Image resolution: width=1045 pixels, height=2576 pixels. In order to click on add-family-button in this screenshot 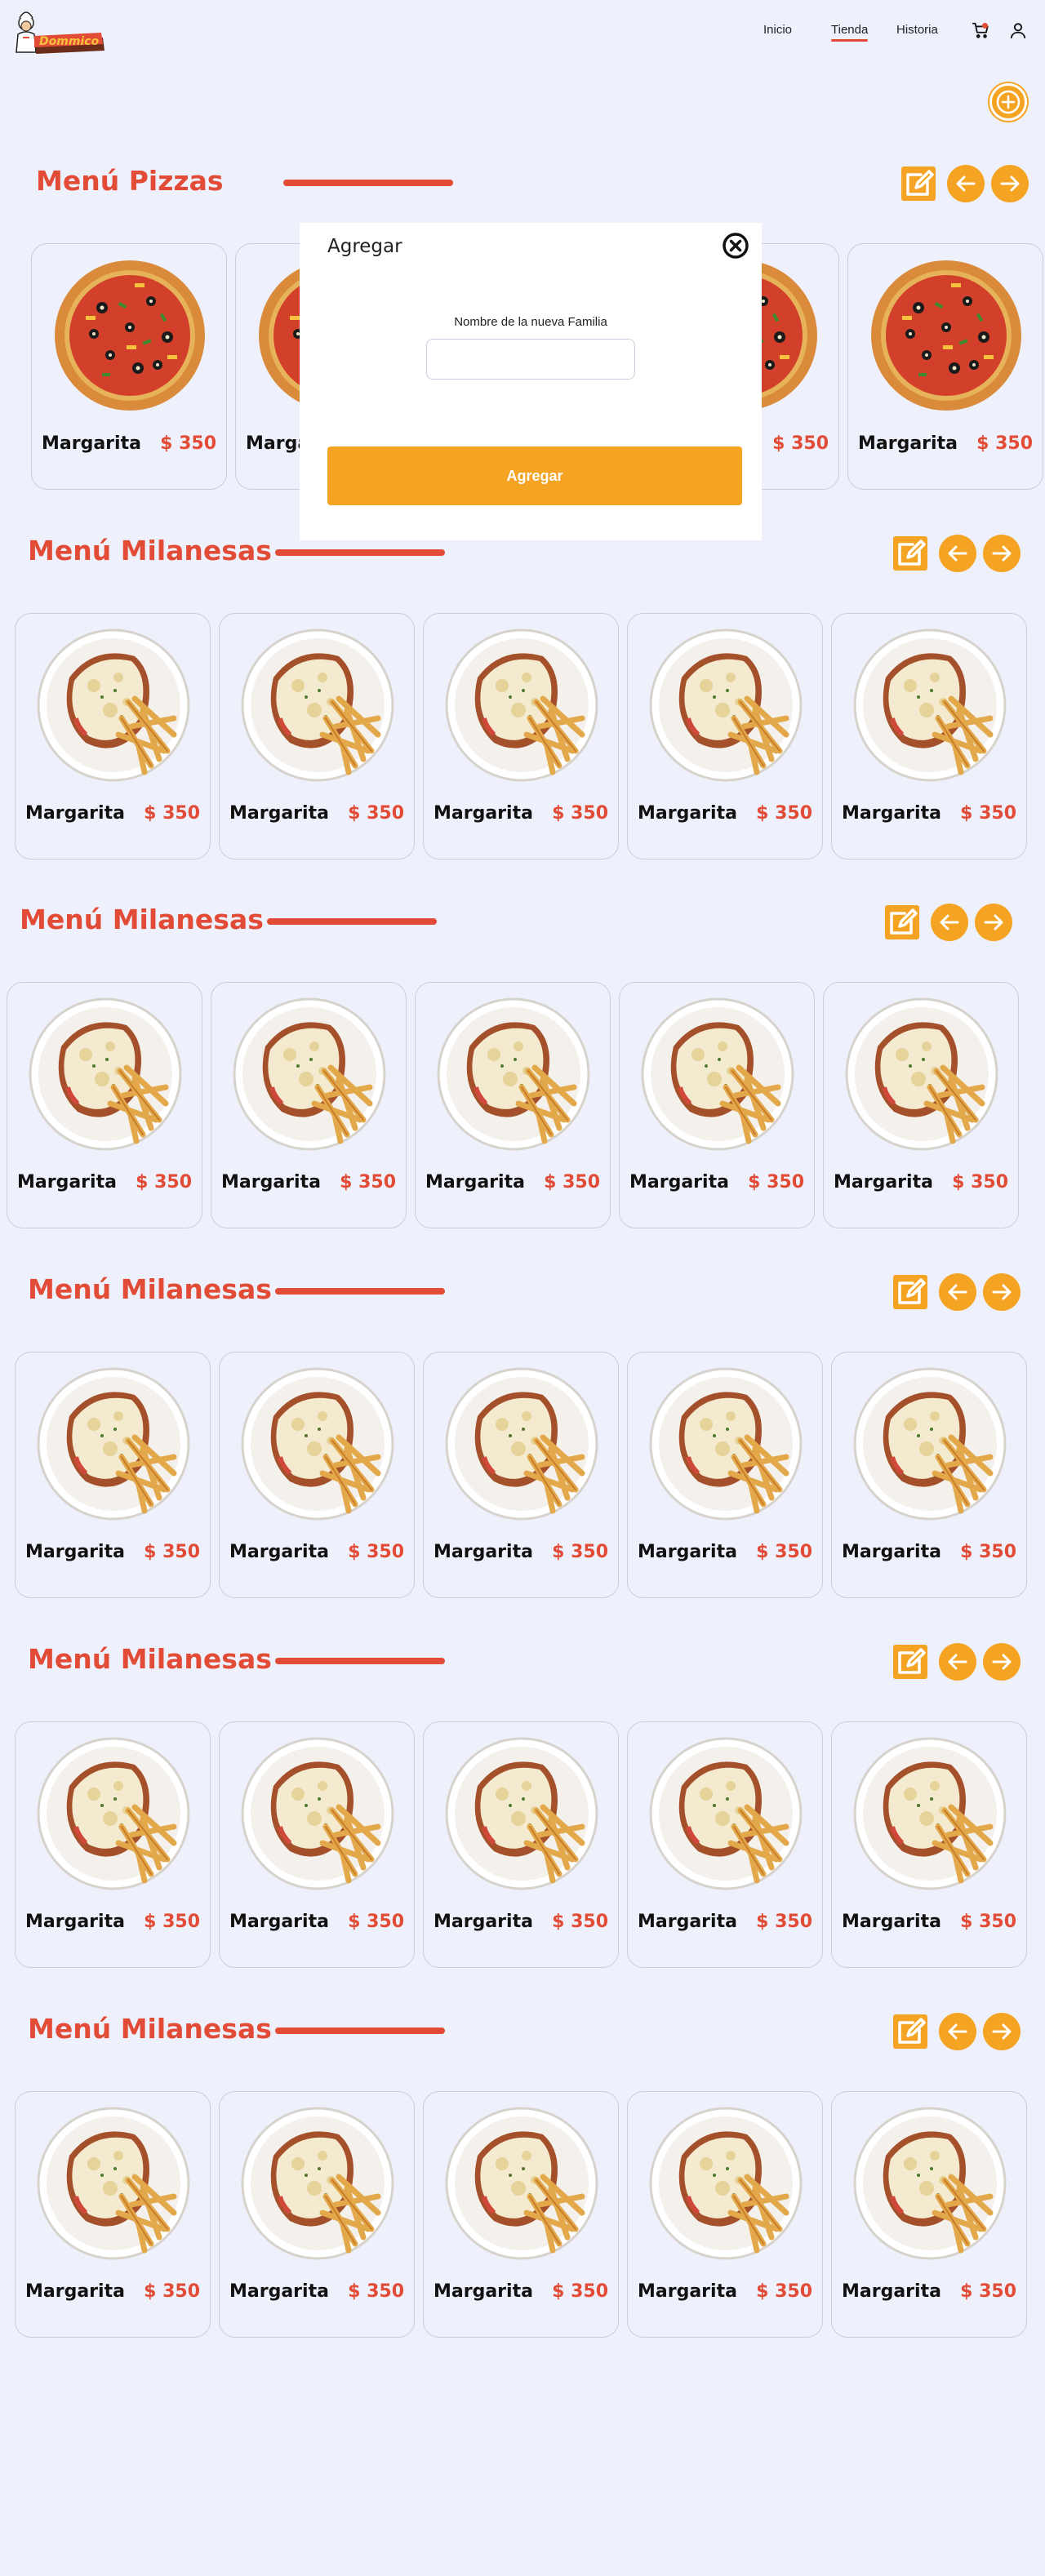, I will do `click(1008, 102)`.